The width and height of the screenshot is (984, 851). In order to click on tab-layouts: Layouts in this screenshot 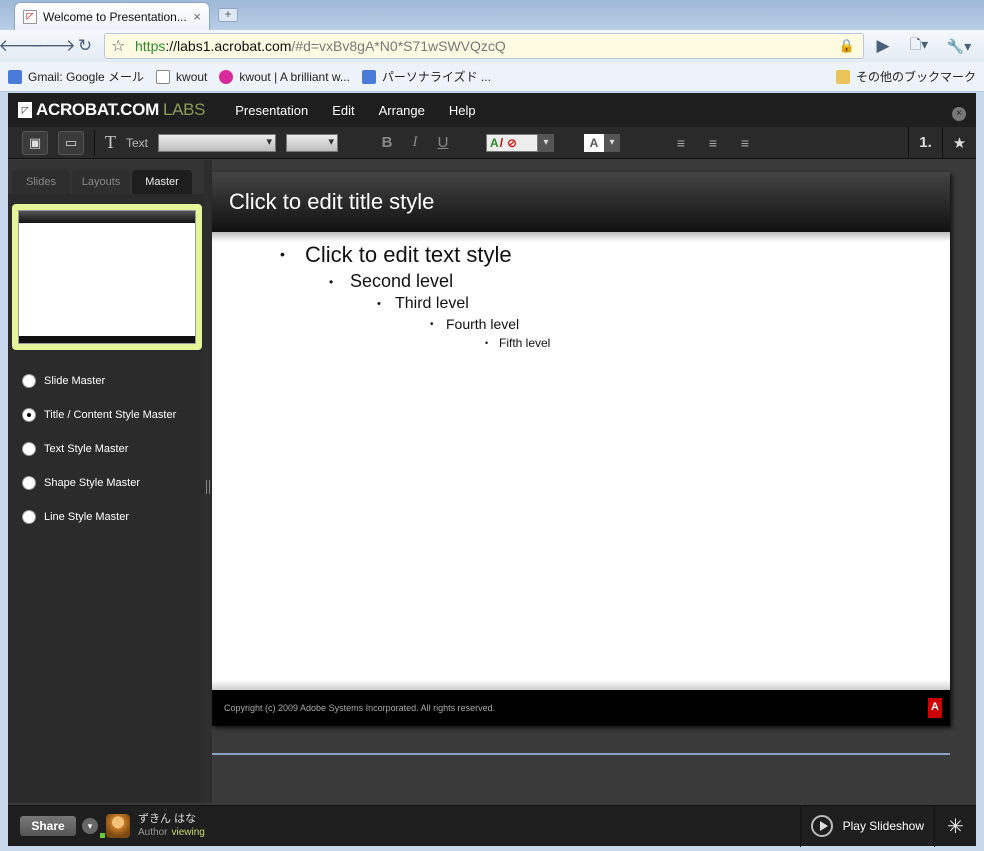, I will do `click(101, 182)`.